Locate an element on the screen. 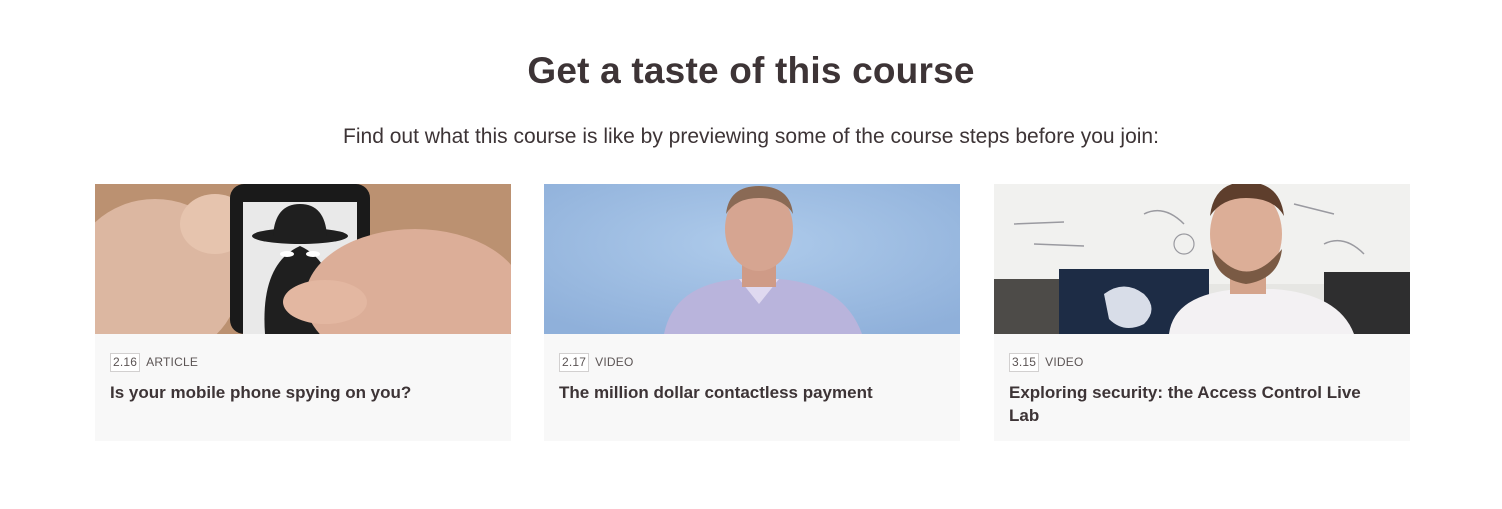 The width and height of the screenshot is (1502, 509). step-meta: 2.16 ARTICLE is located at coordinates (154, 362).